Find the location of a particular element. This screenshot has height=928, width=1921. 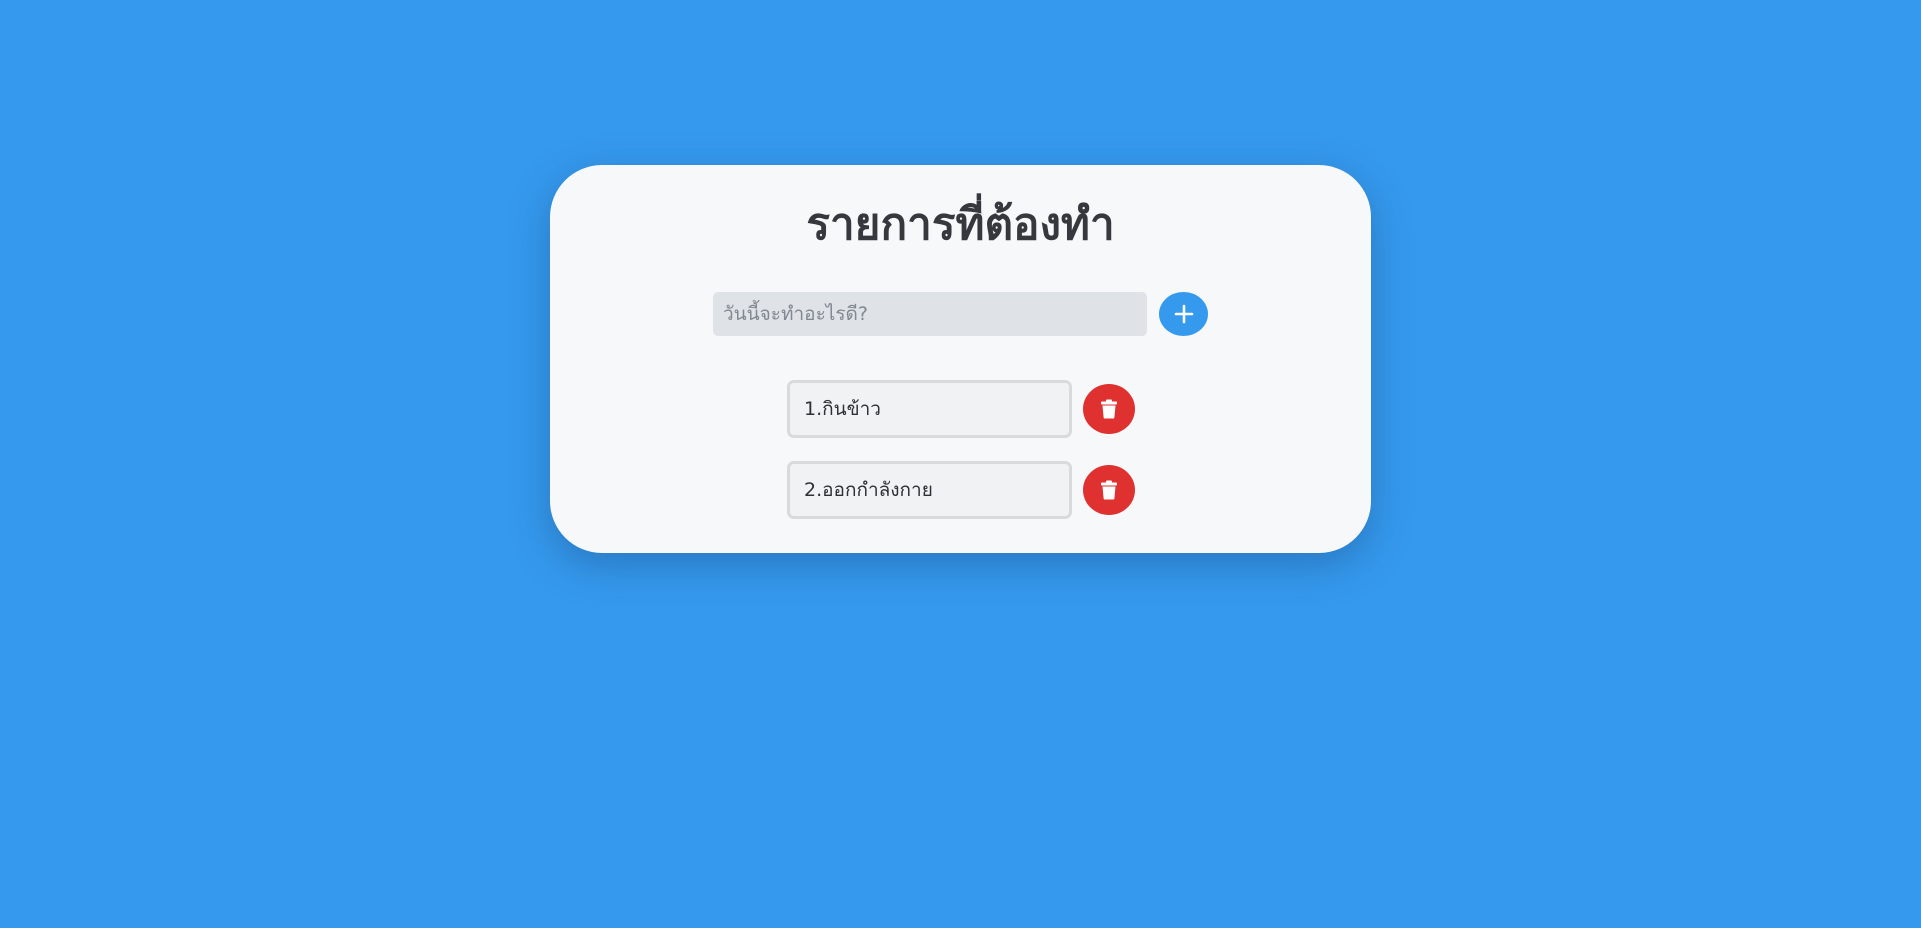

page-title: รายการที่ต้องทำ is located at coordinates (960, 224).